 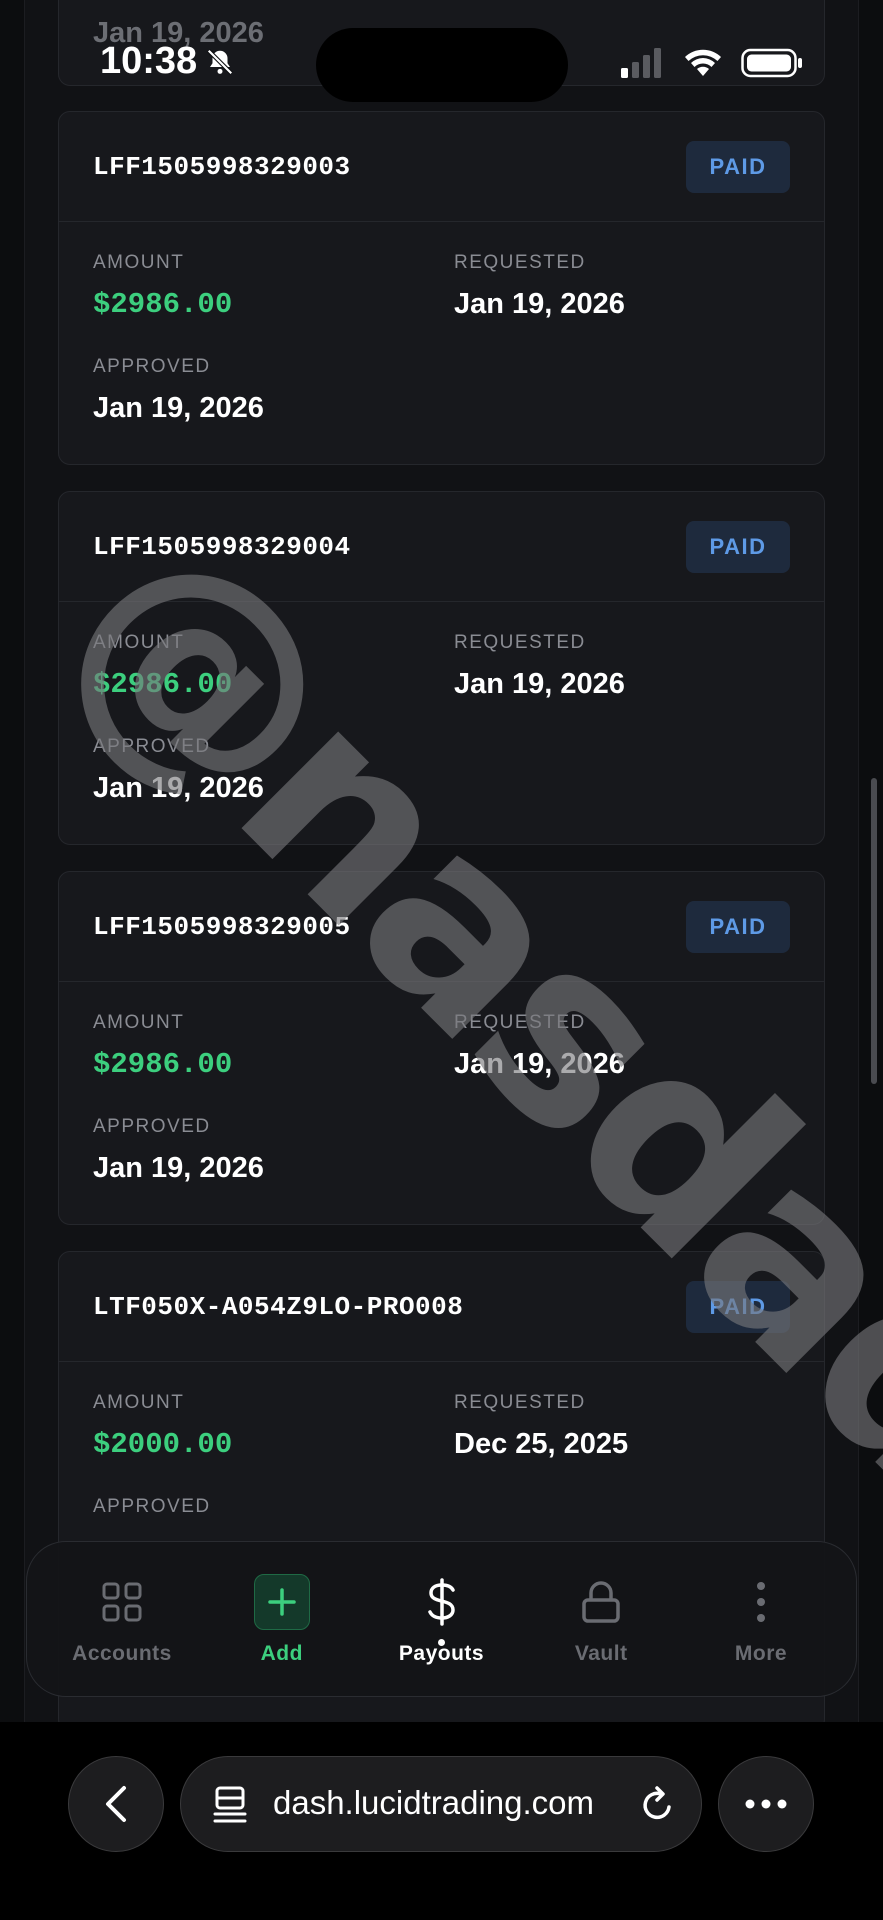 I want to click on more-options-button, so click(x=766, y=1804).